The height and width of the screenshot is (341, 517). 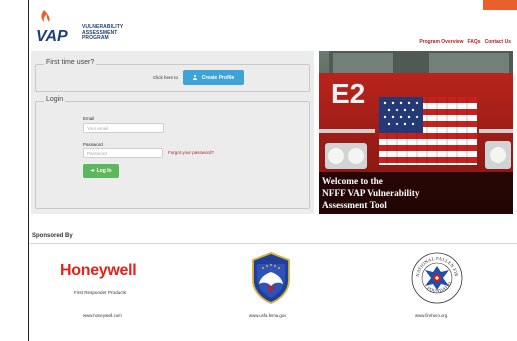 I want to click on hero-title-line-1: Welcome to the, so click(x=352, y=182).